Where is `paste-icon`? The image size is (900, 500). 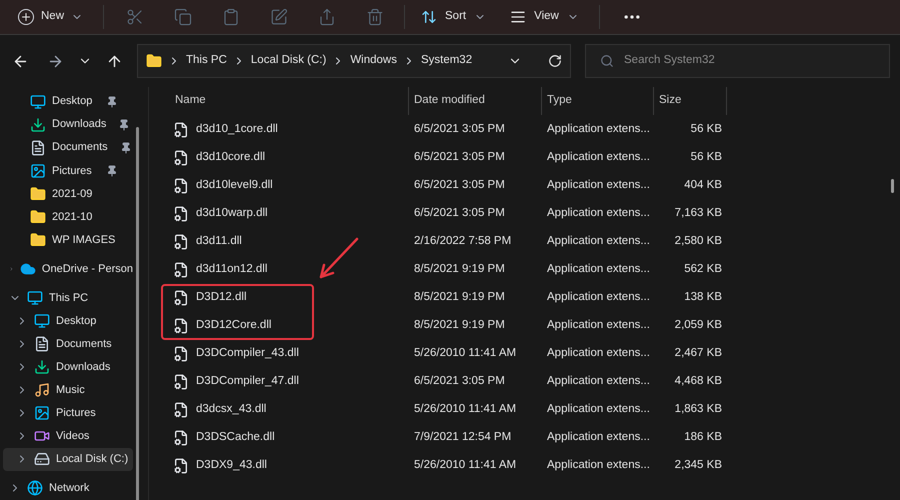
paste-icon is located at coordinates (231, 17).